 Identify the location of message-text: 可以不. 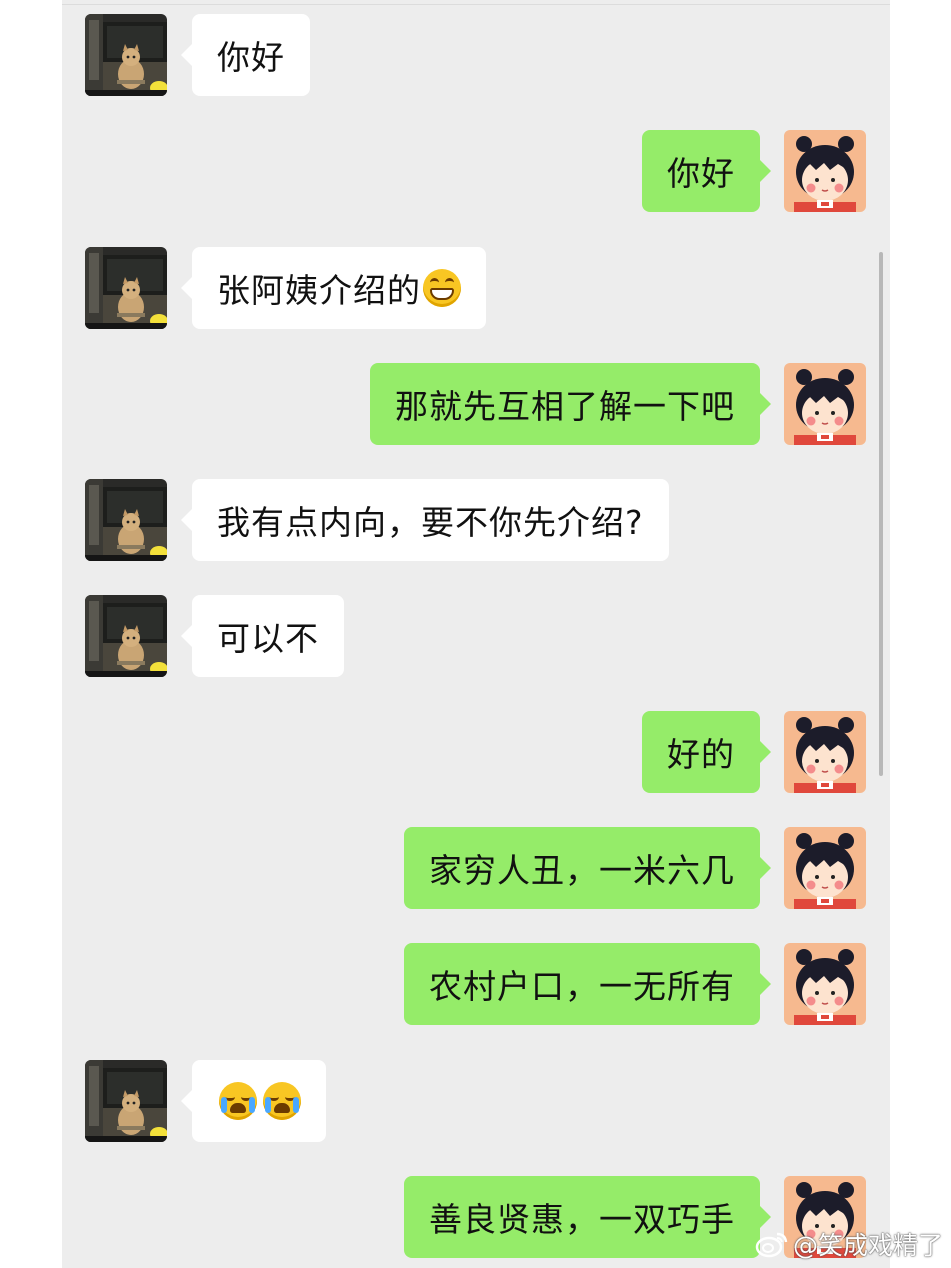
(268, 638).